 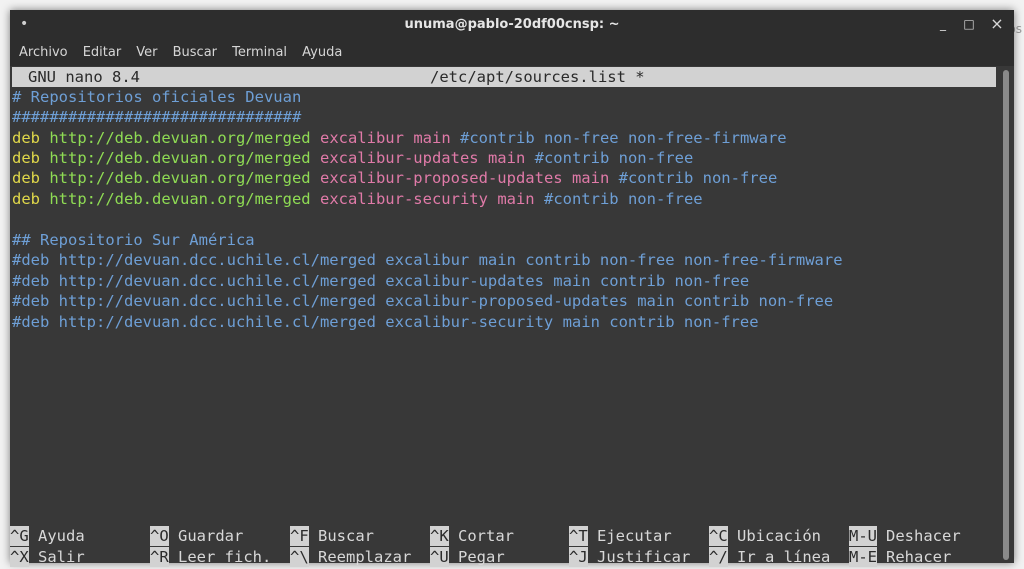 I want to click on title-bar: • unuma@pablo-20df00cnsp: ~ _ □ ×, so click(x=512, y=25).